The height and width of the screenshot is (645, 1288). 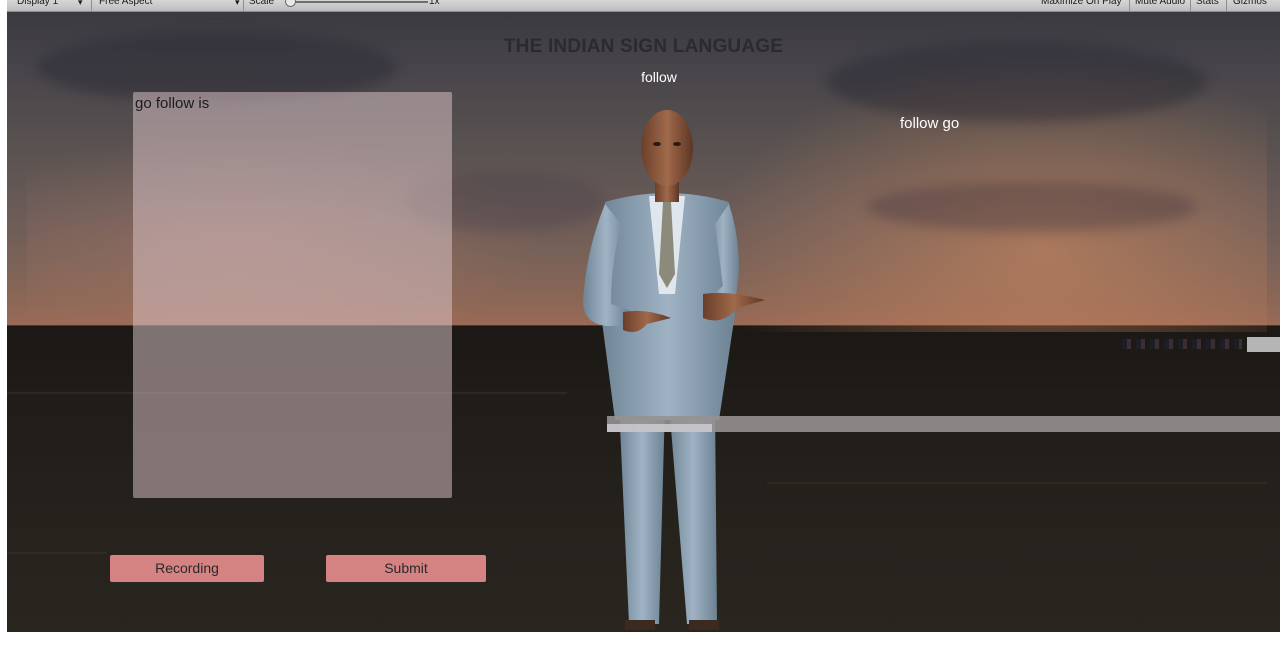 What do you see at coordinates (930, 123) in the screenshot?
I see `processed-sentence: follow go` at bounding box center [930, 123].